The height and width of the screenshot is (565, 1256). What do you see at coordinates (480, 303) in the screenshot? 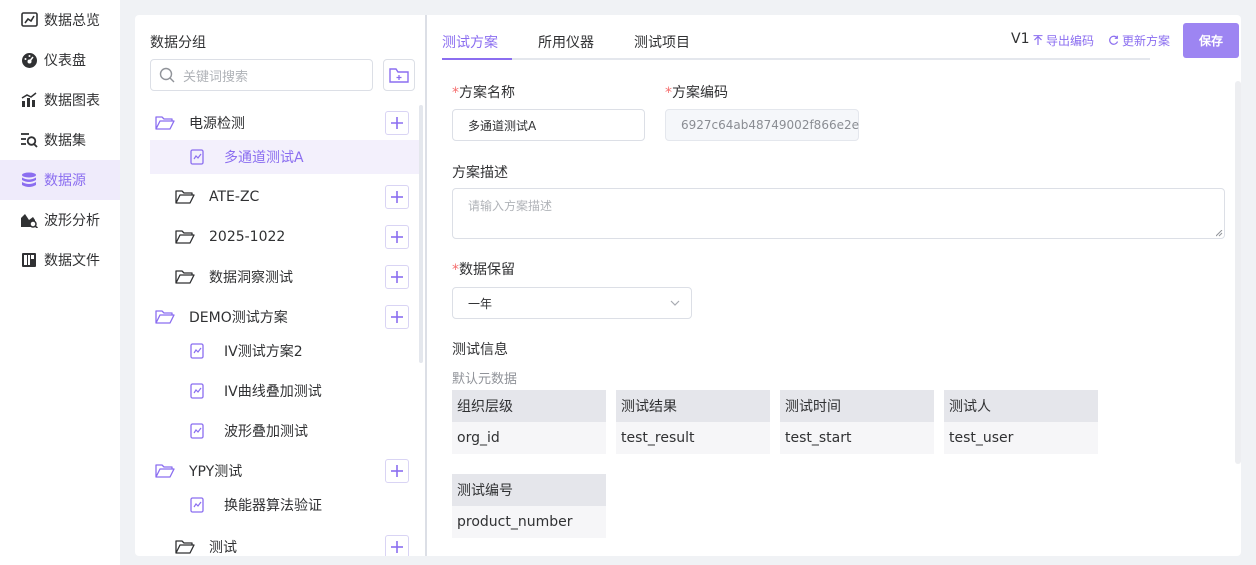
I see `data-retention-value: 一年` at bounding box center [480, 303].